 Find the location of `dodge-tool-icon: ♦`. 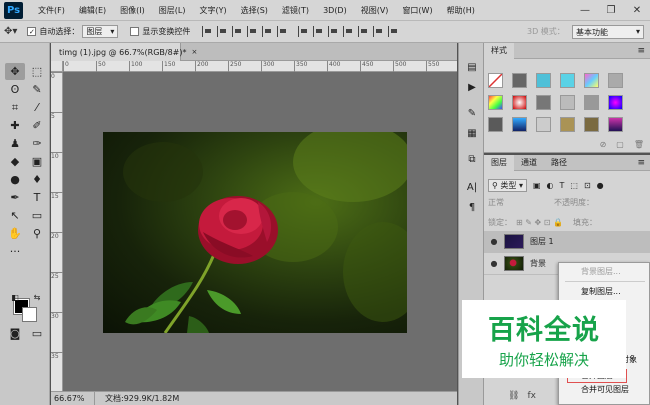

dodge-tool-icon: ♦ is located at coordinates (37, 179).